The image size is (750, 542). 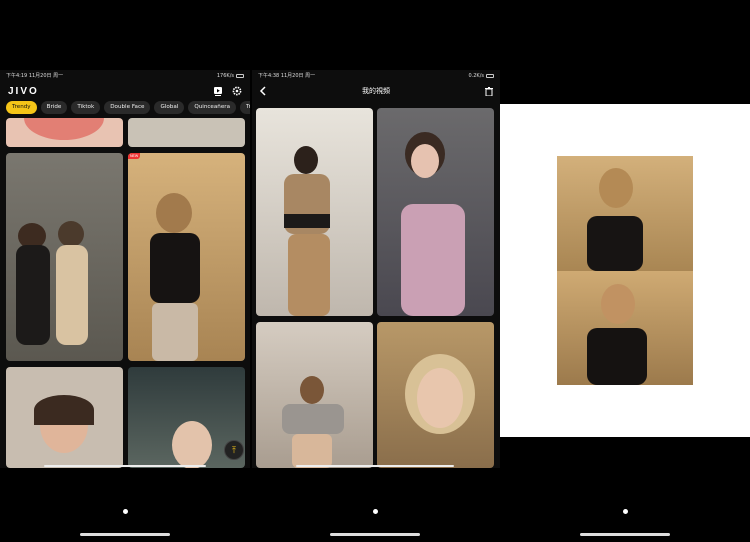 What do you see at coordinates (21, 107) in the screenshot?
I see `category-chip: Trendy` at bounding box center [21, 107].